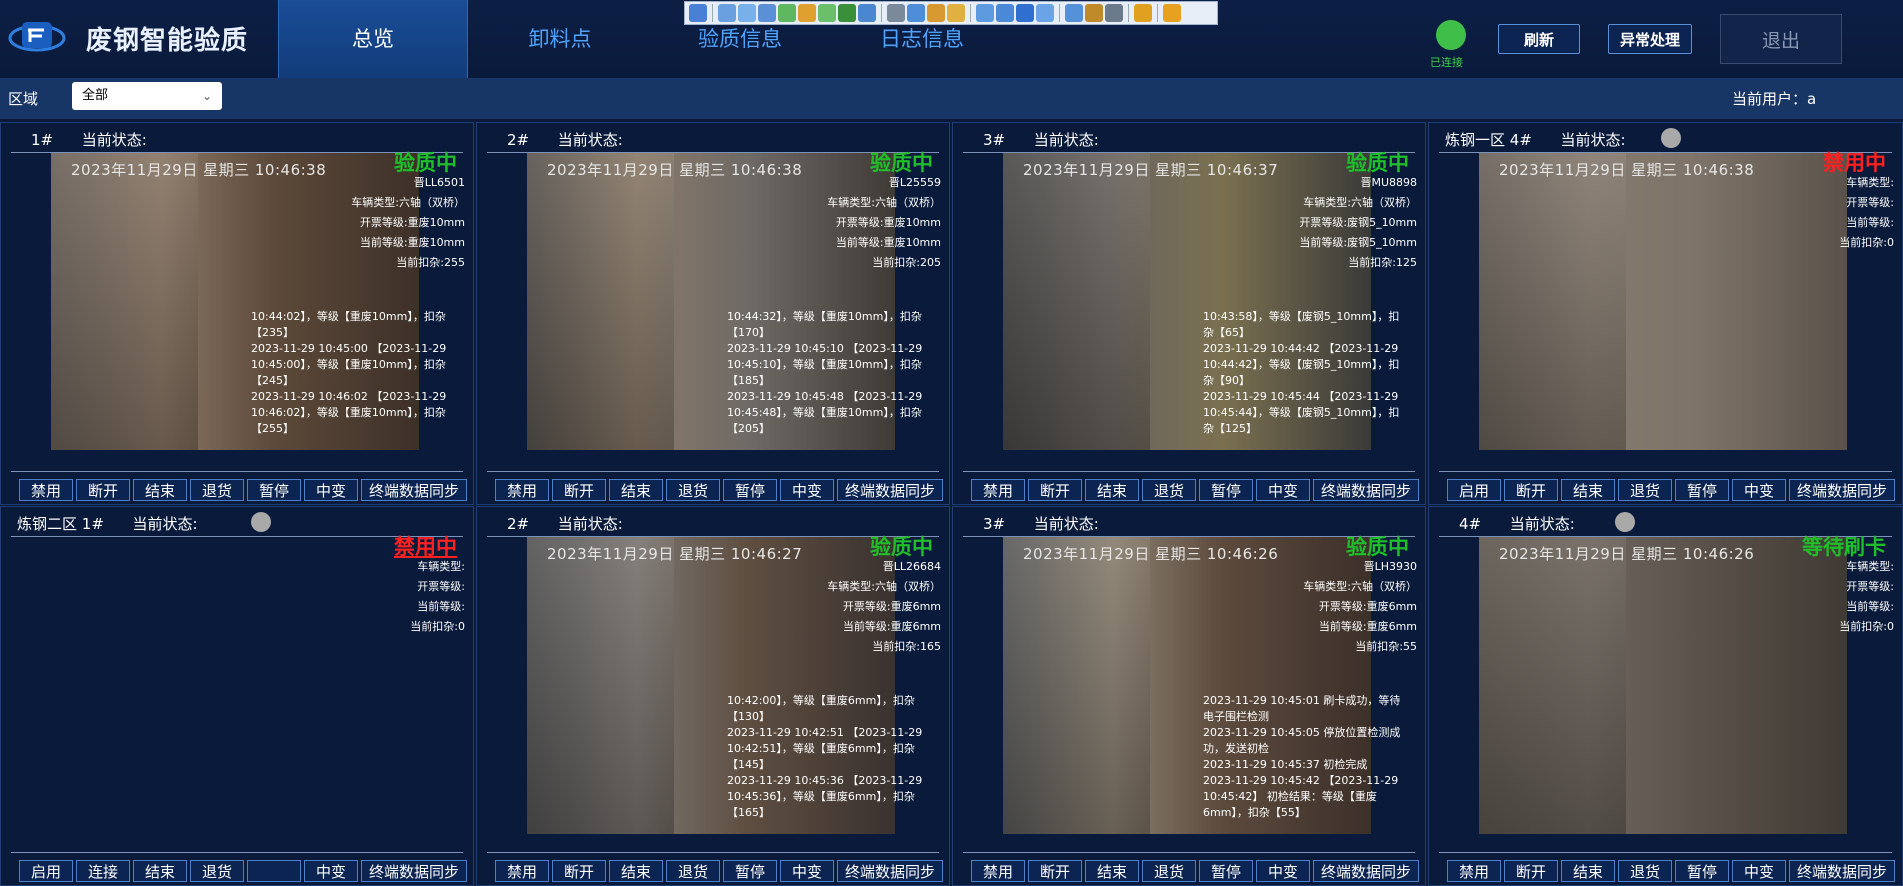 The height and width of the screenshot is (886, 1903). Describe the element at coordinates (1650, 39) in the screenshot. I see `exception-handling-button: 异常处理` at that location.